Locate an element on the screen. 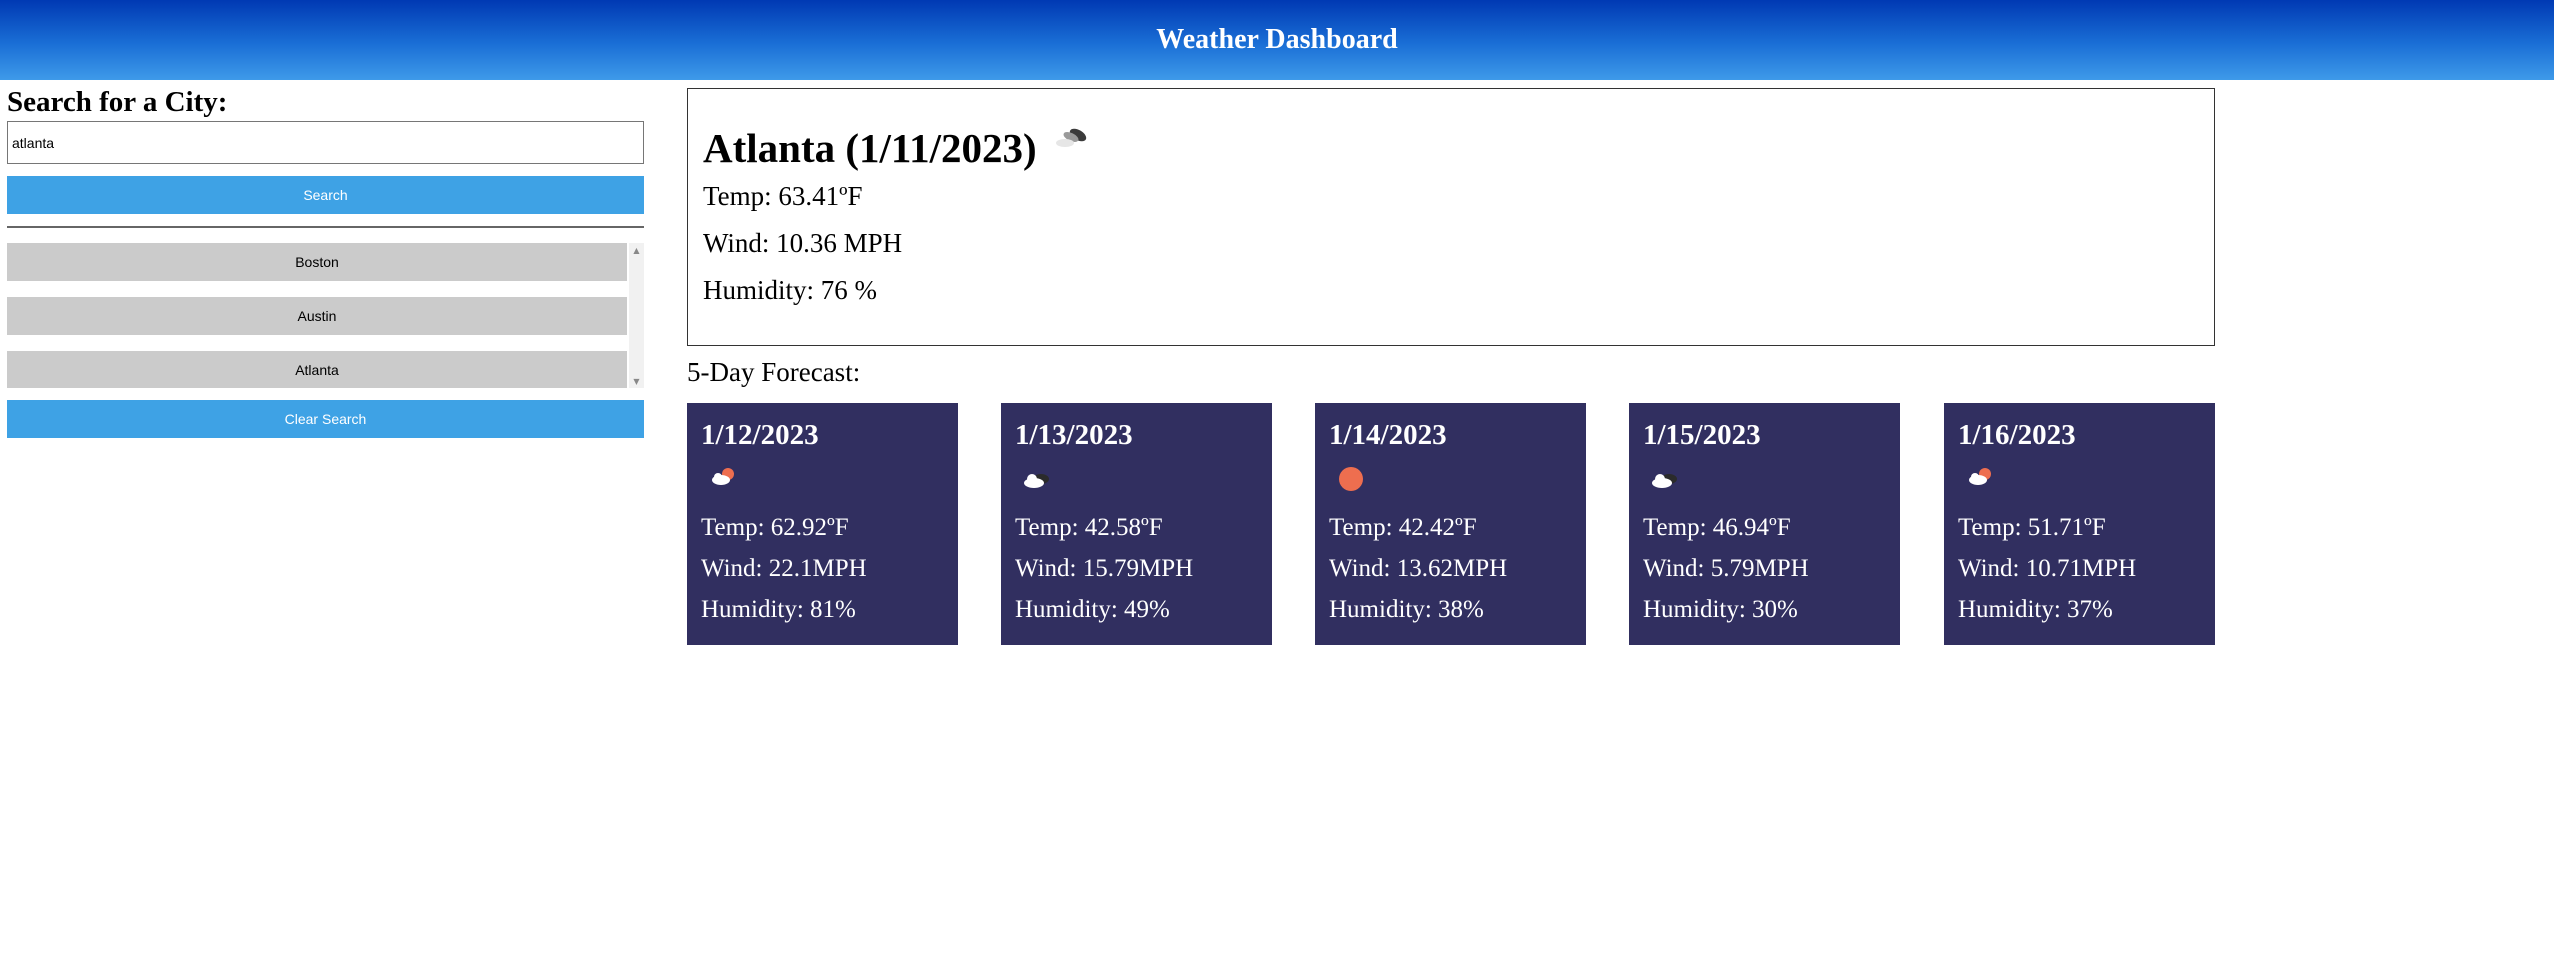 The height and width of the screenshot is (959, 2554). history-list: Boston Austin Atlanta is located at coordinates (317, 315).